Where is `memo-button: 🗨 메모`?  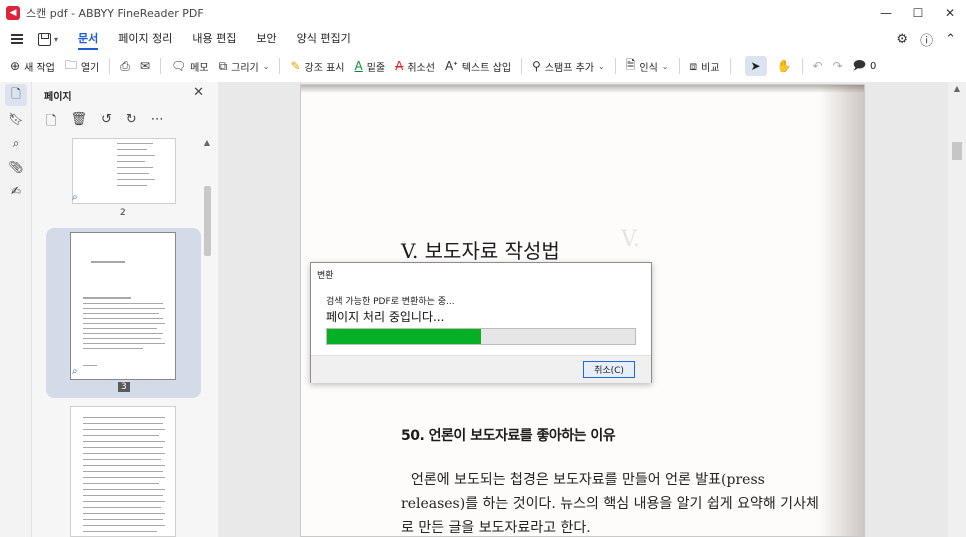 memo-button: 🗨 메모 is located at coordinates (190, 66).